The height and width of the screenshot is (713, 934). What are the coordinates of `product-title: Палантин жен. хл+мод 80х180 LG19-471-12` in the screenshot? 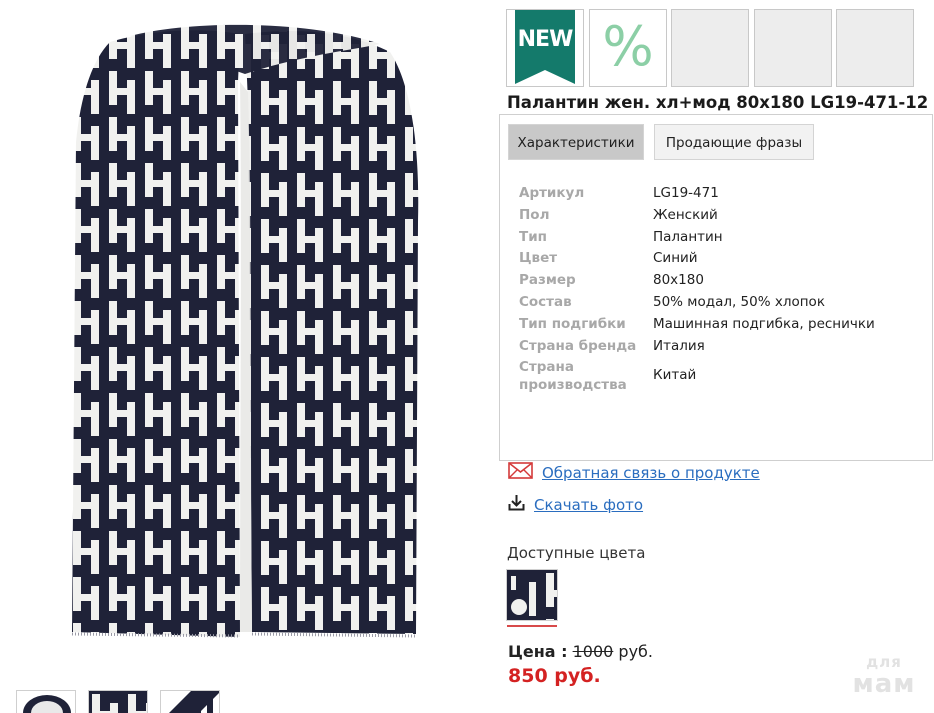 It's located at (718, 102).